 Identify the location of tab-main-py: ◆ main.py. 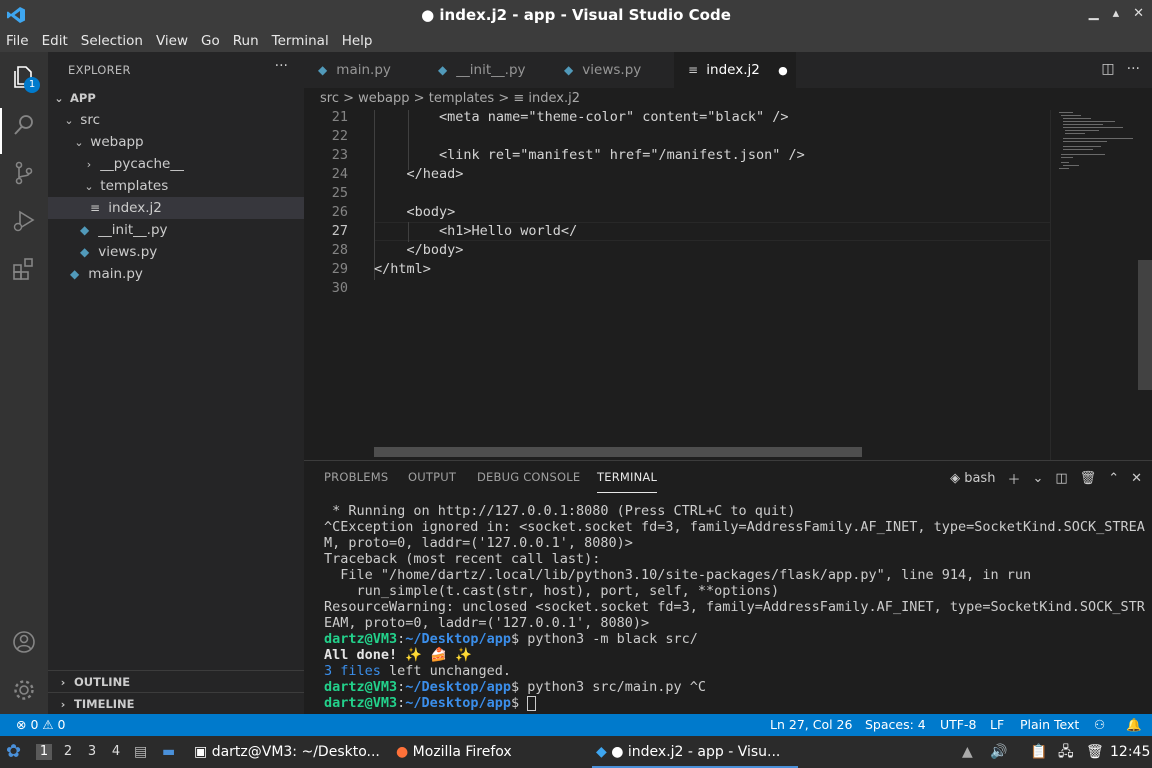
(364, 70).